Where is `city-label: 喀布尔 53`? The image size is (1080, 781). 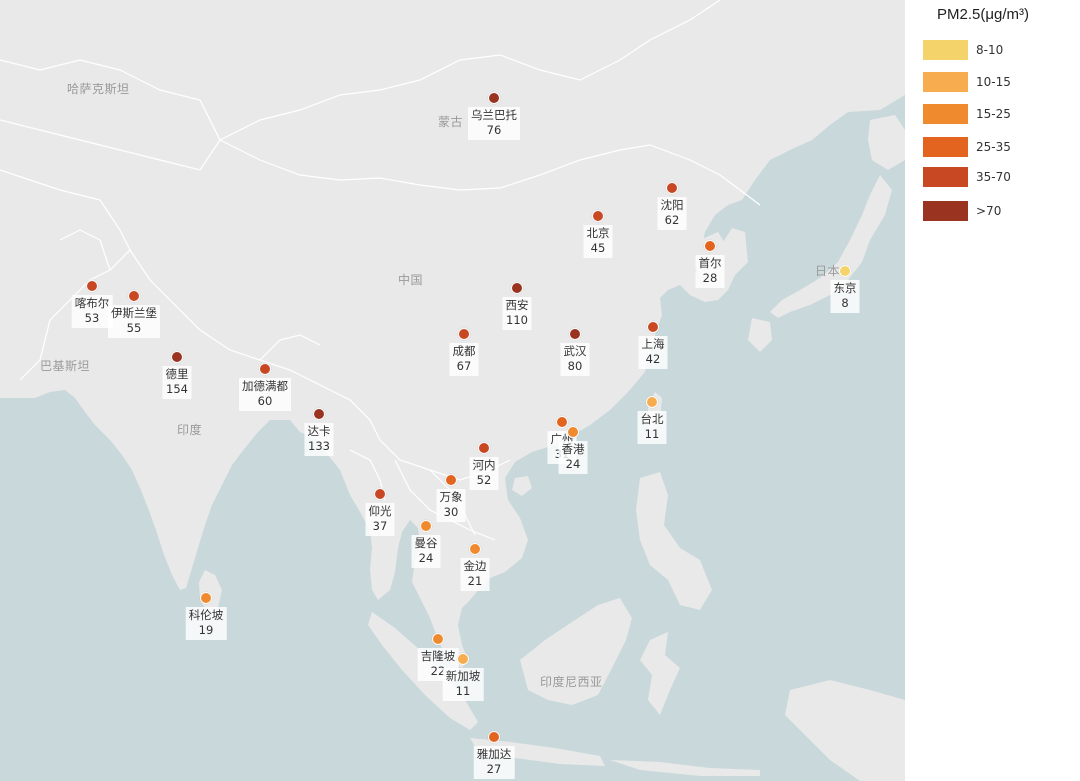 city-label: 喀布尔 53 is located at coordinates (92, 311).